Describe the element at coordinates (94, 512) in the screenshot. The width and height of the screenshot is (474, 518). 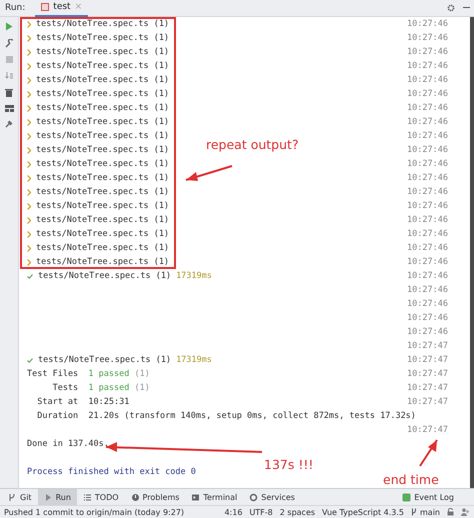
I see `status-message: Pushed 1 commit to origin/main (today 9:27)` at that location.